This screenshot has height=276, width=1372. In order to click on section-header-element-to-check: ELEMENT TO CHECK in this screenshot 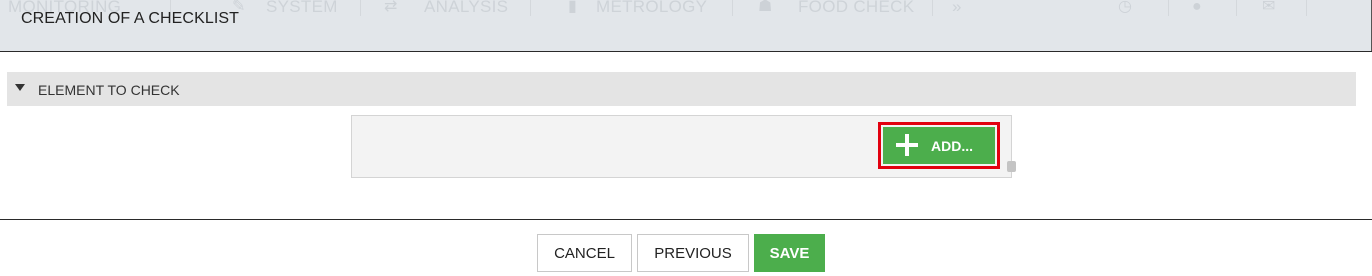, I will do `click(681, 89)`.